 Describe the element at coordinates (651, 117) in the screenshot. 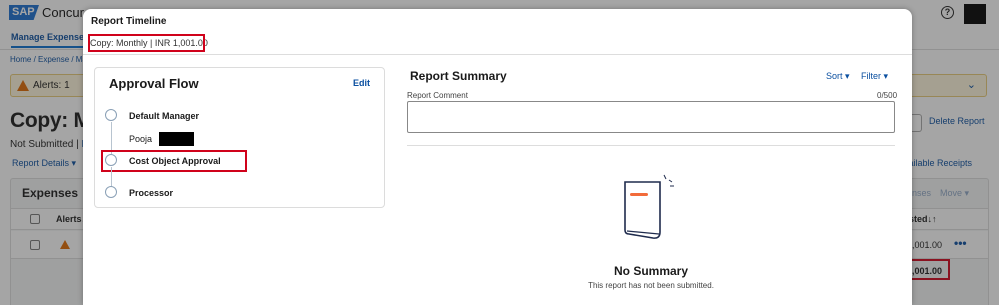

I see `report-comment-input` at that location.